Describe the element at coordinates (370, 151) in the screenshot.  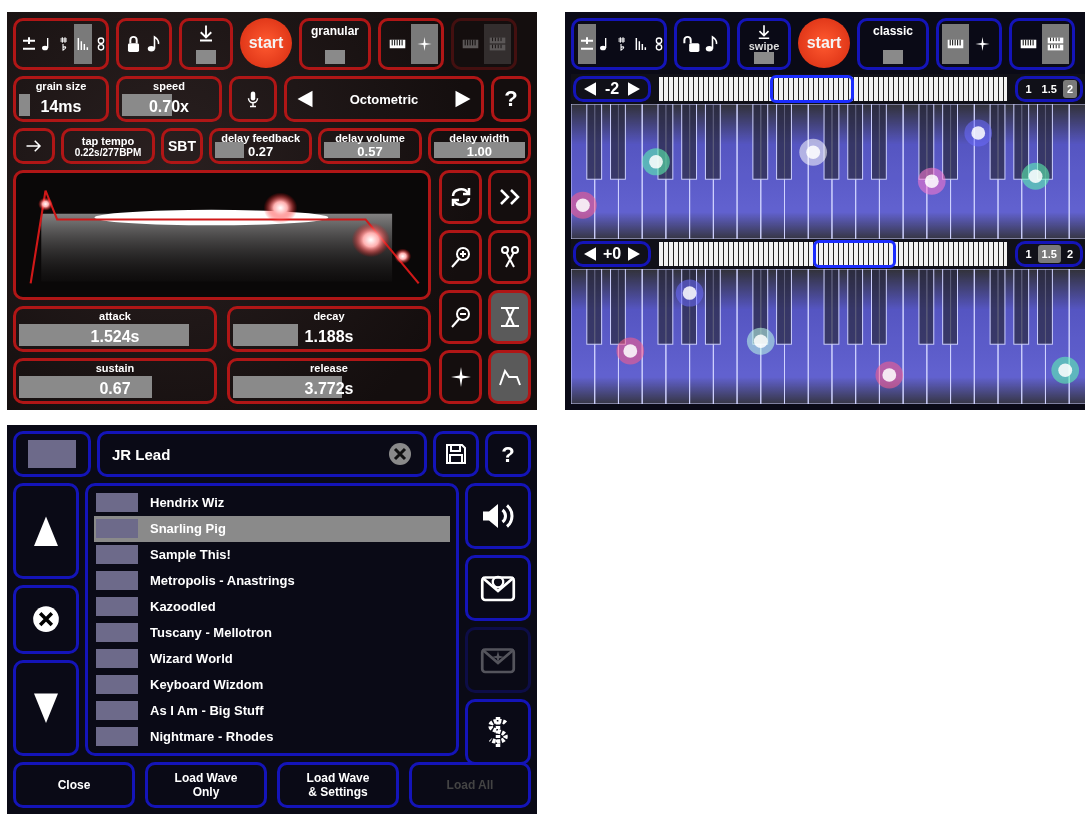
I see `slider-value: 0.57` at that location.